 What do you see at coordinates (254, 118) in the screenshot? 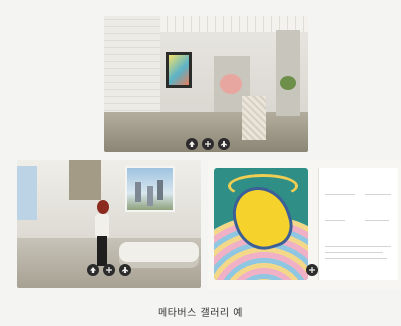
I see `pedestal-sculpture` at bounding box center [254, 118].